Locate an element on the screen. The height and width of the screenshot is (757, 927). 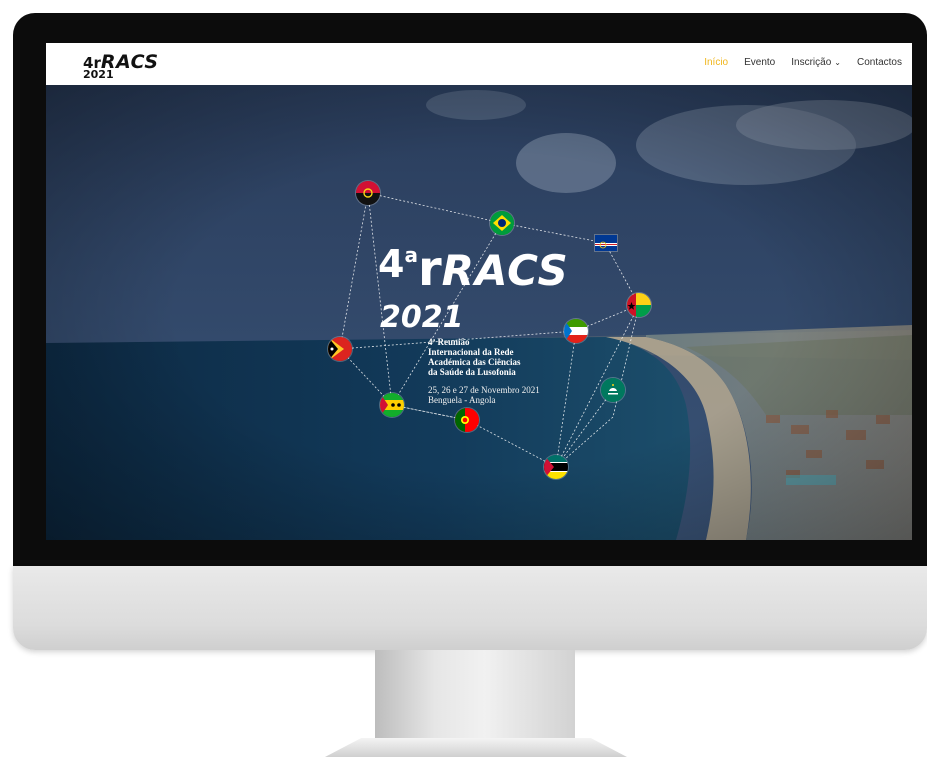
chevron-down-icon: ⌄ is located at coordinates (837, 62).